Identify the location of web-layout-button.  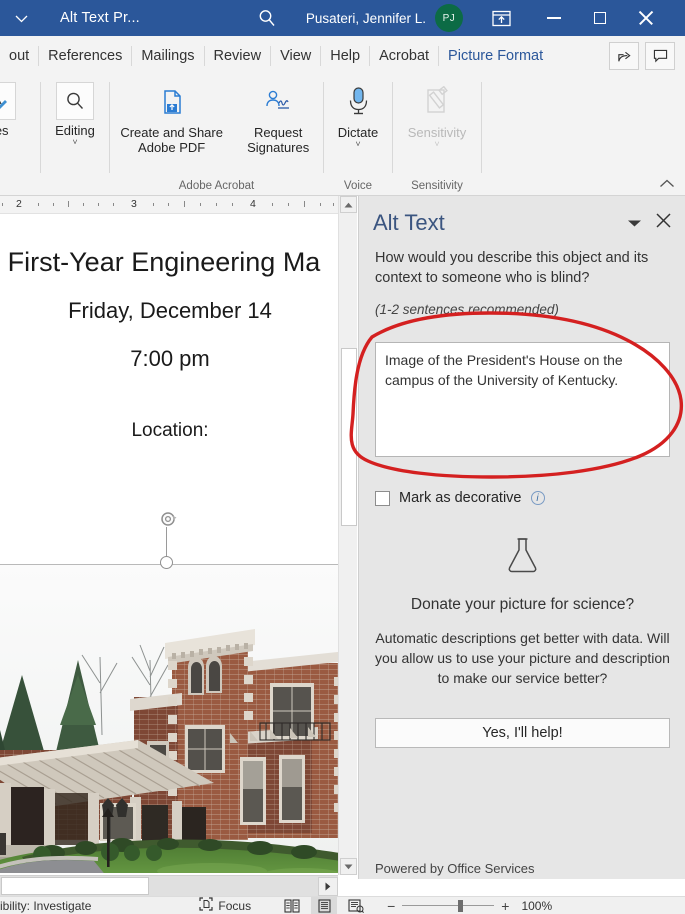
(356, 905).